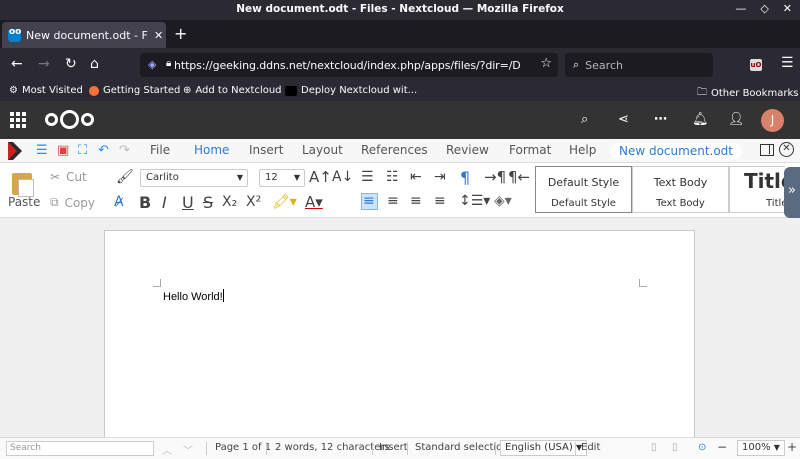  I want to click on numbered-list-icon: ☷, so click(392, 177).